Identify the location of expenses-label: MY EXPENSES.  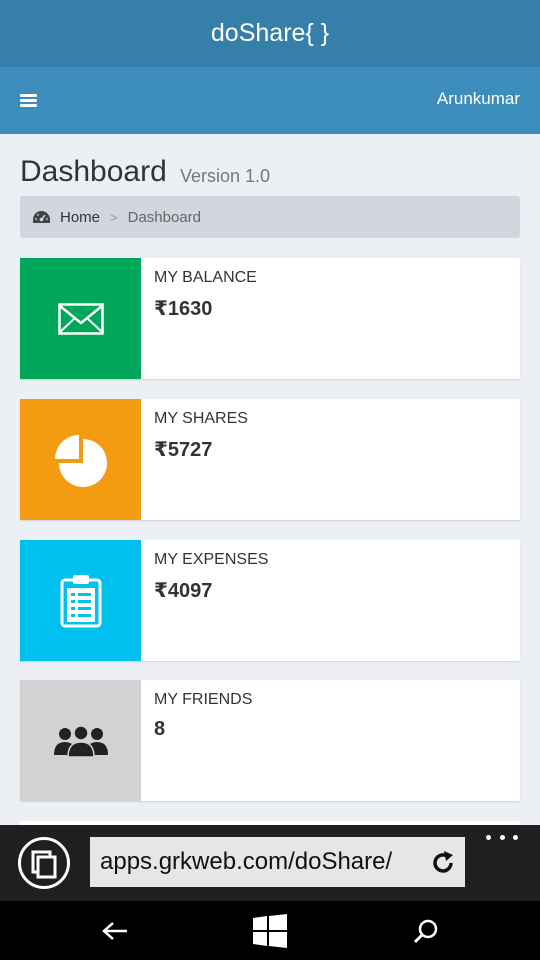
(211, 559).